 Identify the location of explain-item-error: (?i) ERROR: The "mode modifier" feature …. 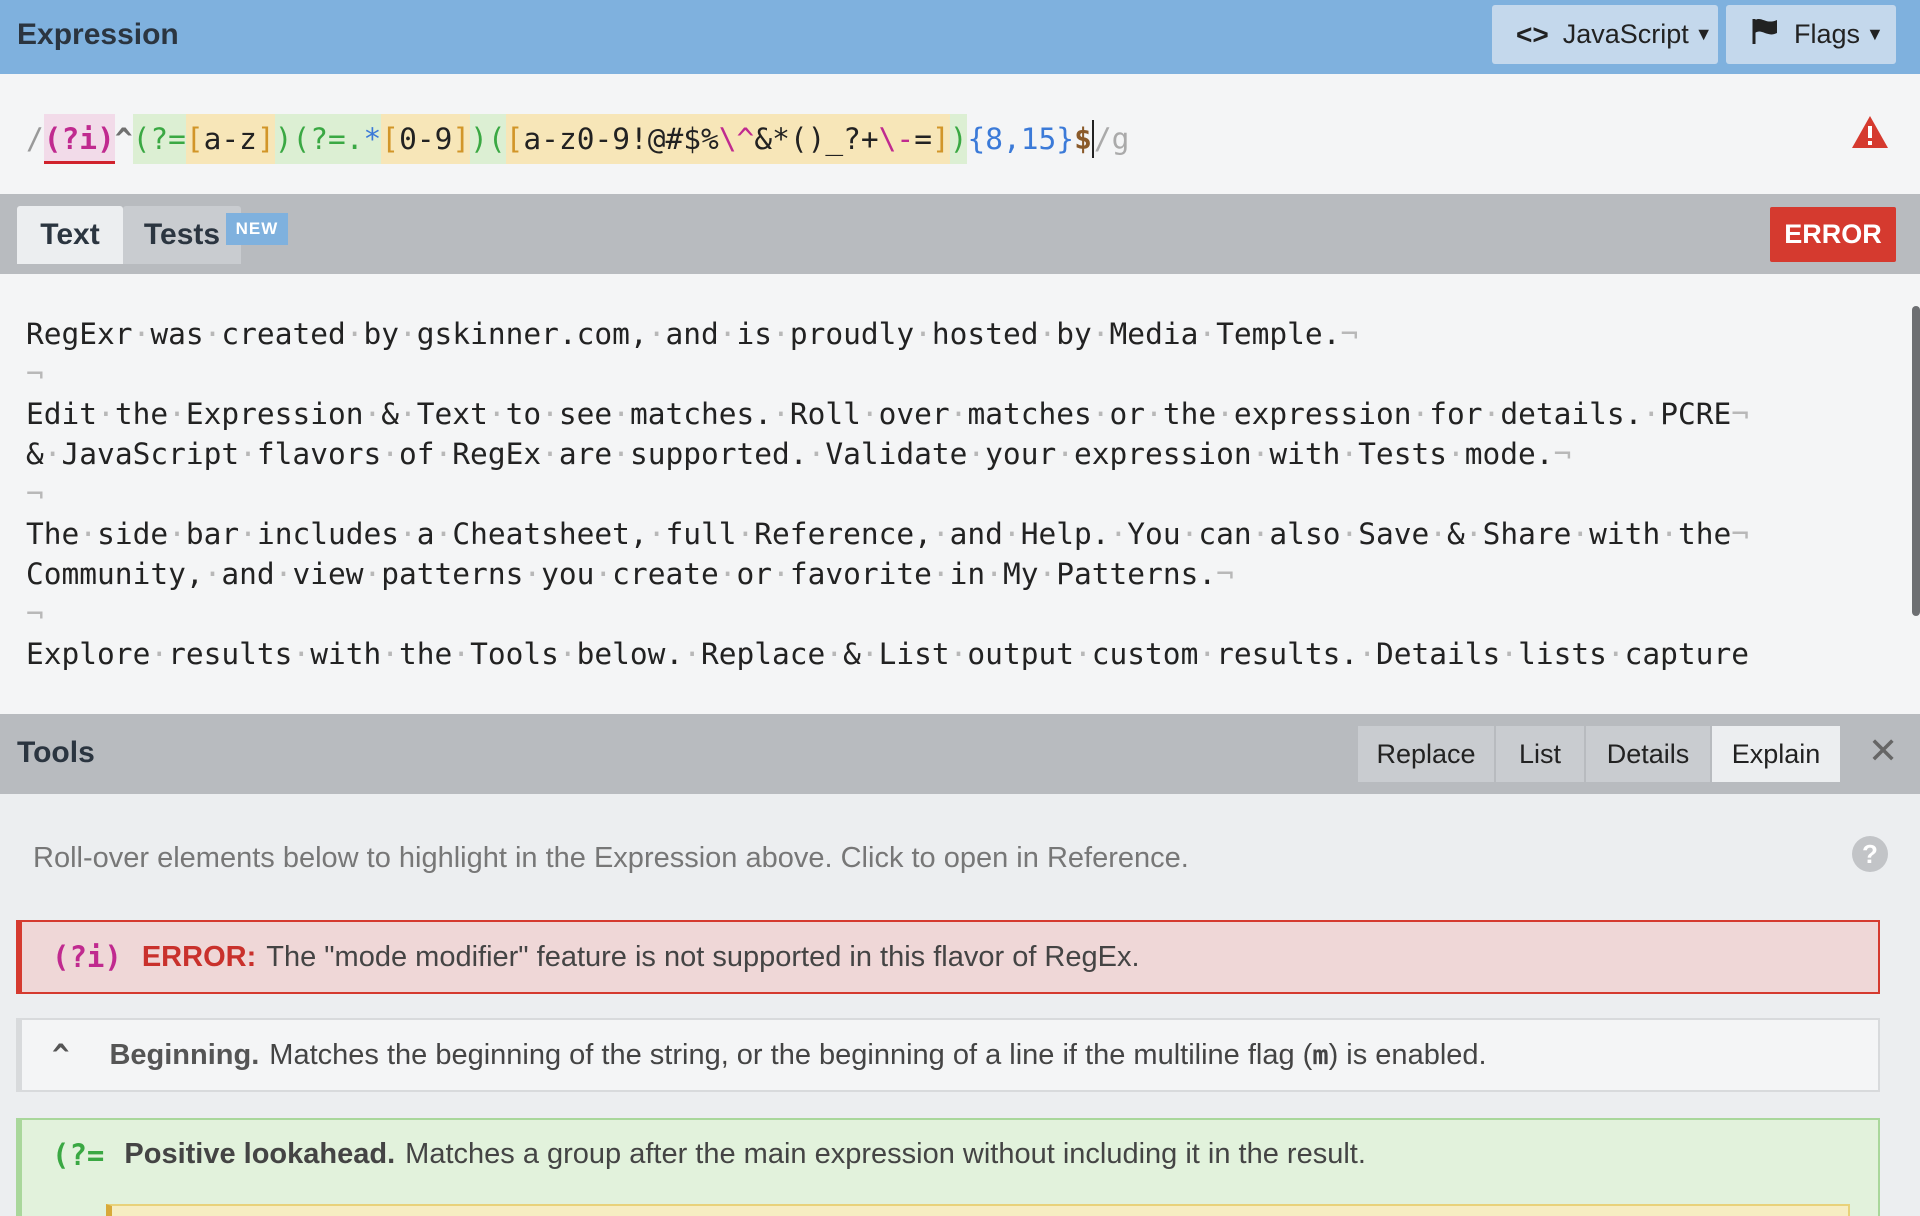
(948, 957).